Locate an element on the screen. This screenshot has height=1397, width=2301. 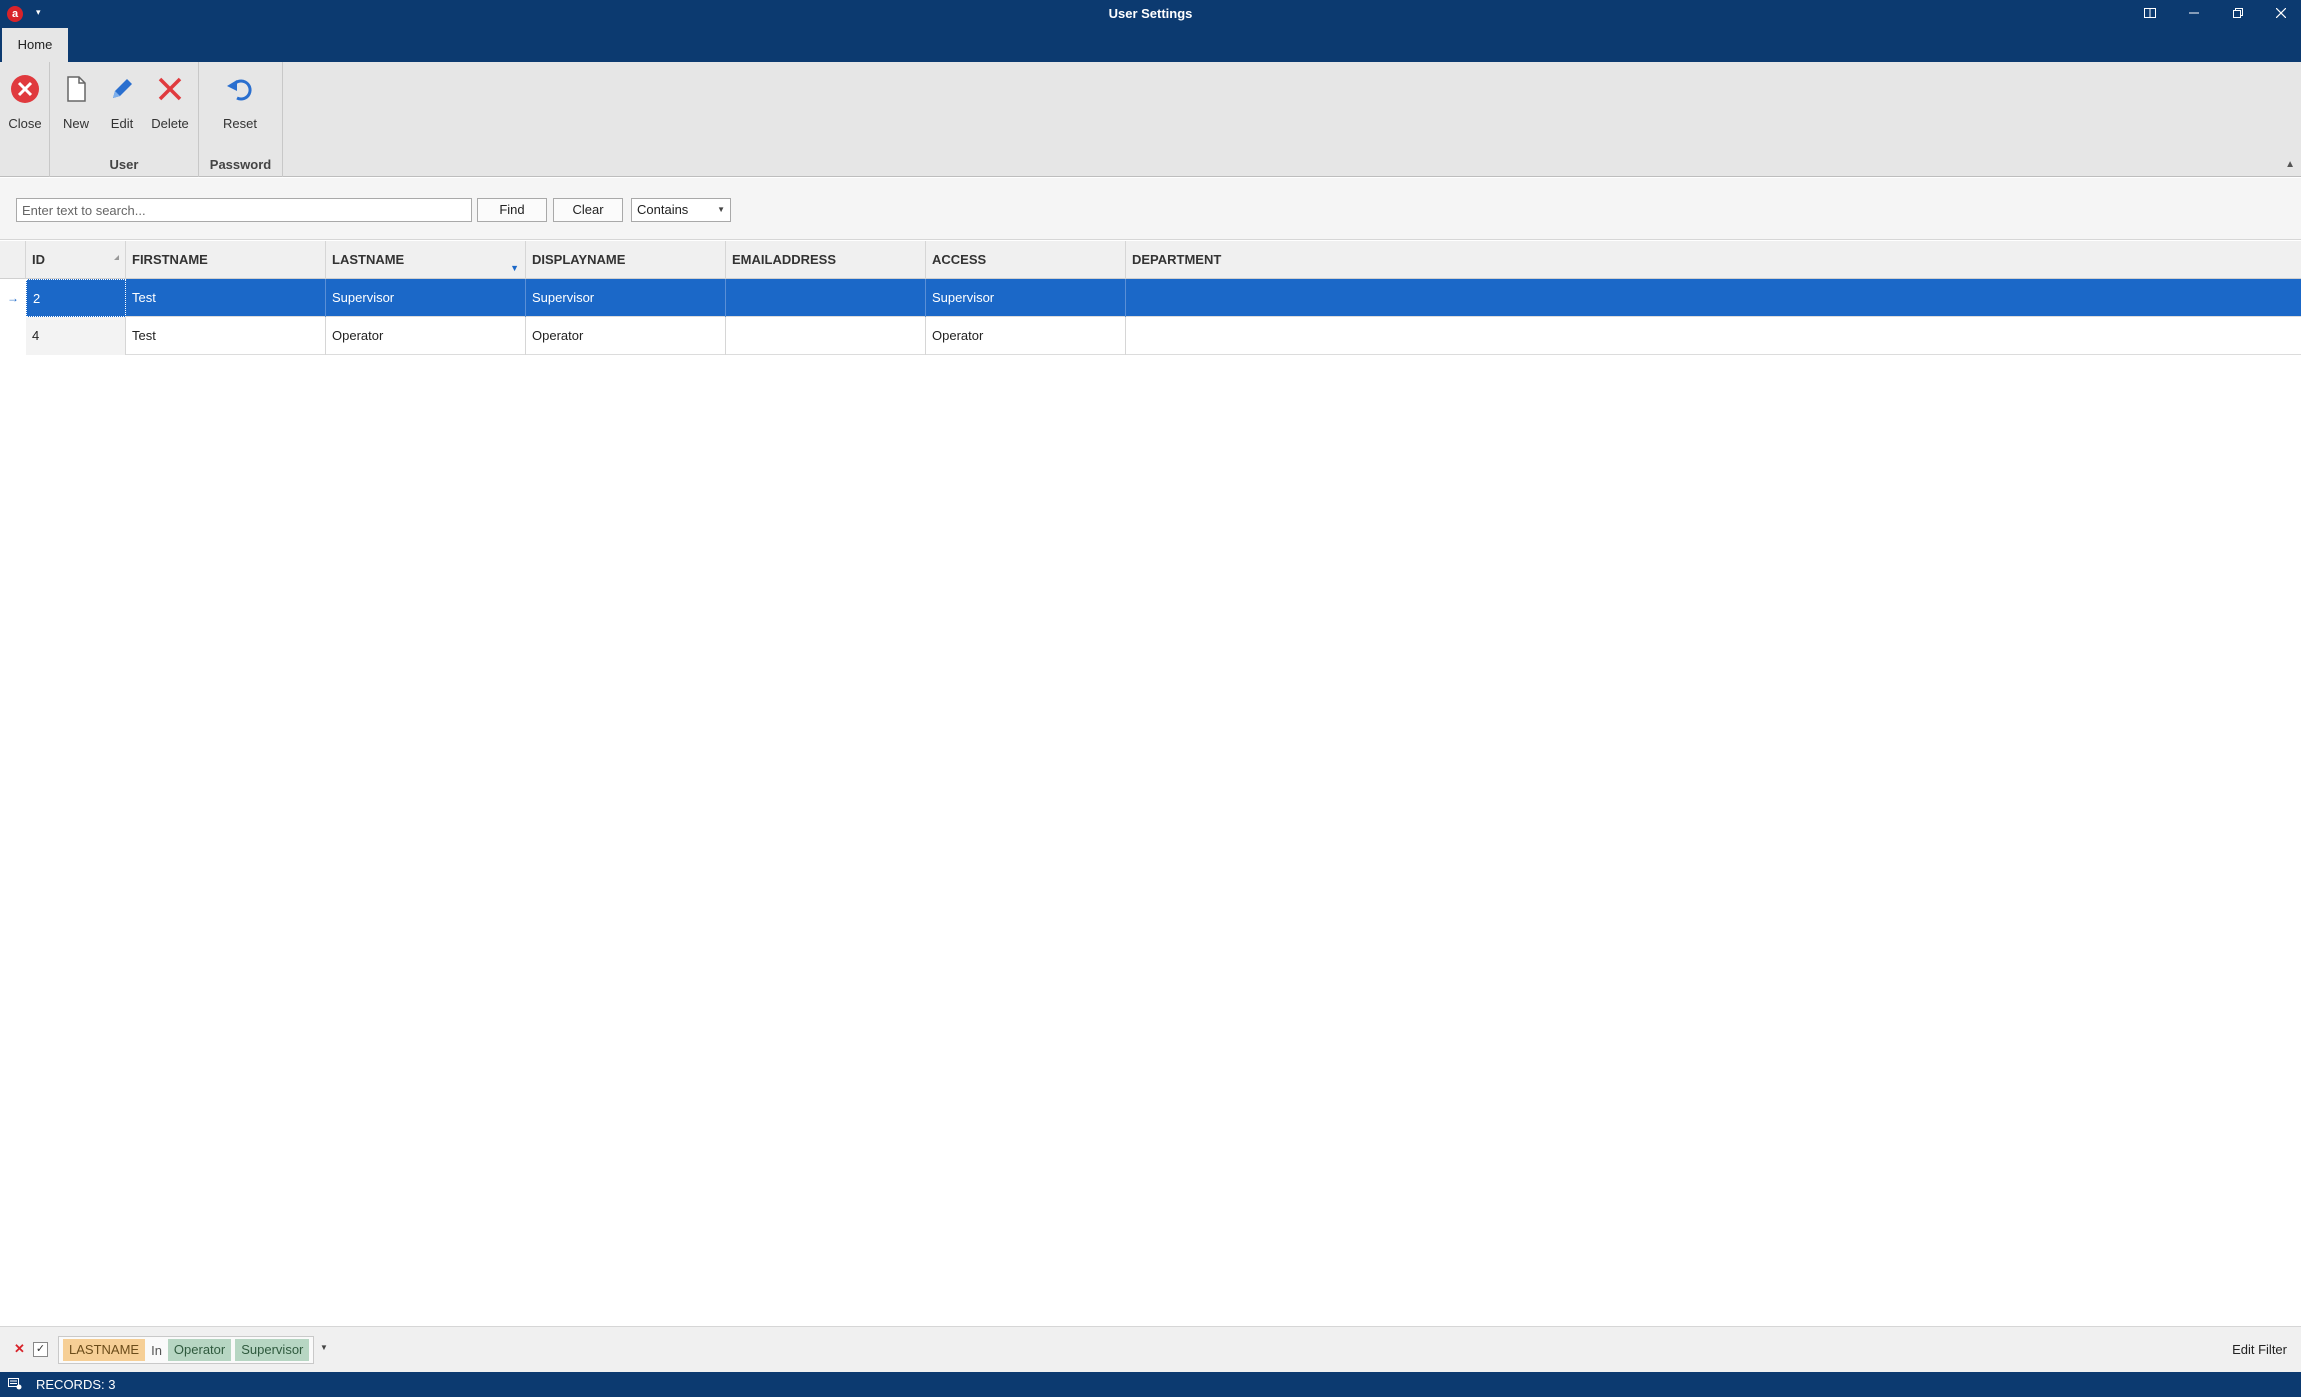
chevron-down-icon: ▼ is located at coordinates (721, 209).